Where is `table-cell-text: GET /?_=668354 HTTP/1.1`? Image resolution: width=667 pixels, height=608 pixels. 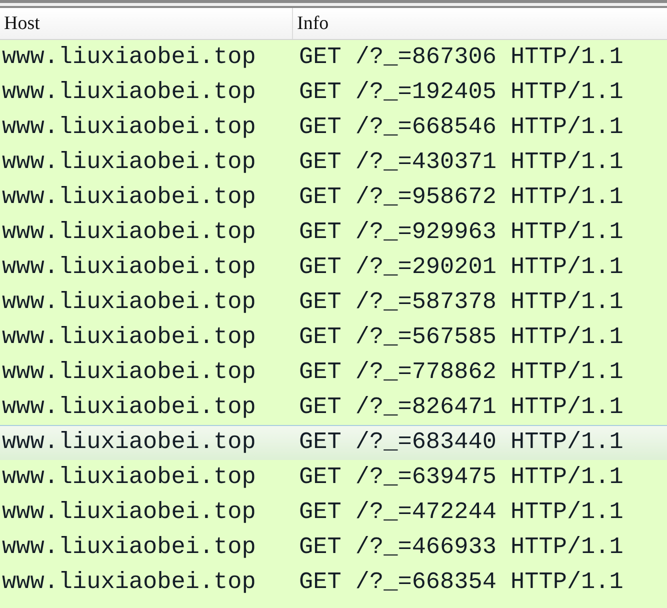
table-cell-text: GET /?_=668354 HTTP/1.1 is located at coordinates (461, 583).